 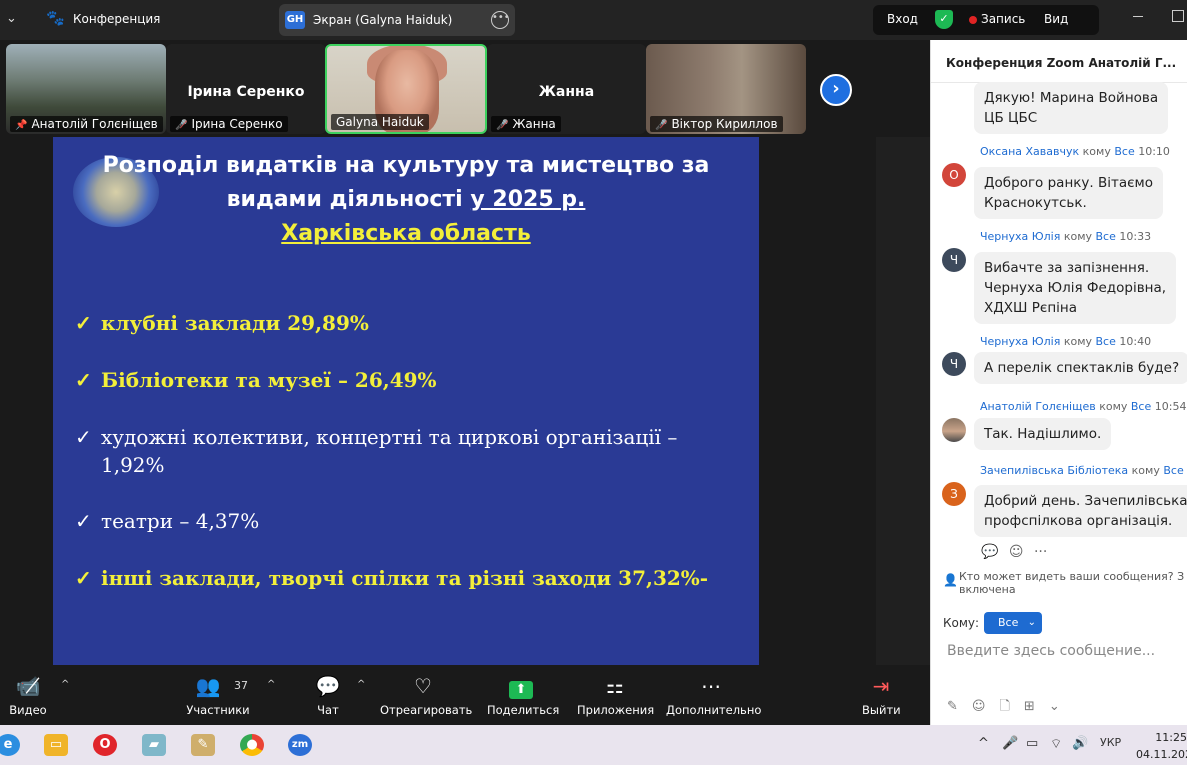 I want to click on meeting-controls-pill: Вход ✓ Запись Вид, so click(x=986, y=20).